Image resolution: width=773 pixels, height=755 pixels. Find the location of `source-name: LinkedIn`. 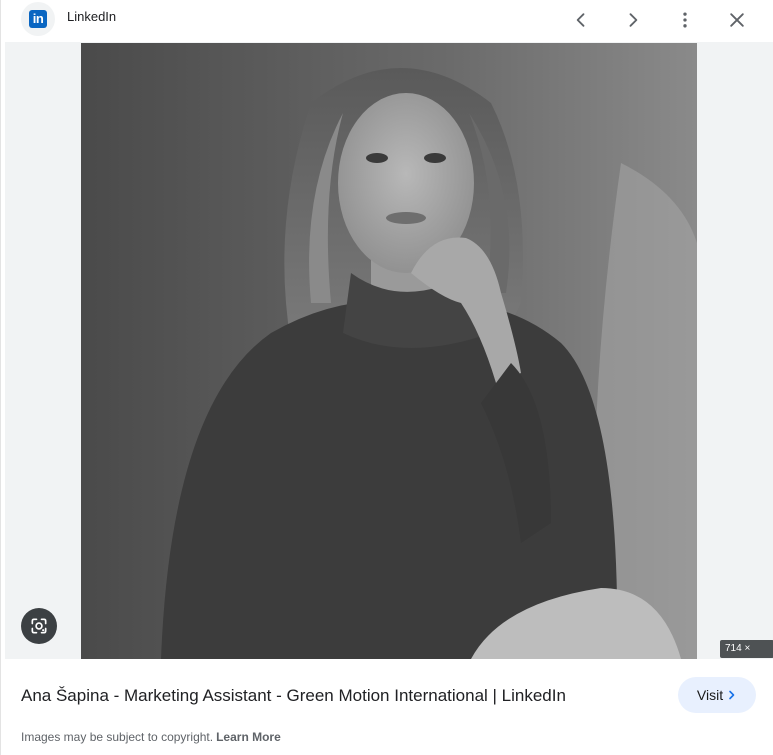

source-name: LinkedIn is located at coordinates (91, 16).